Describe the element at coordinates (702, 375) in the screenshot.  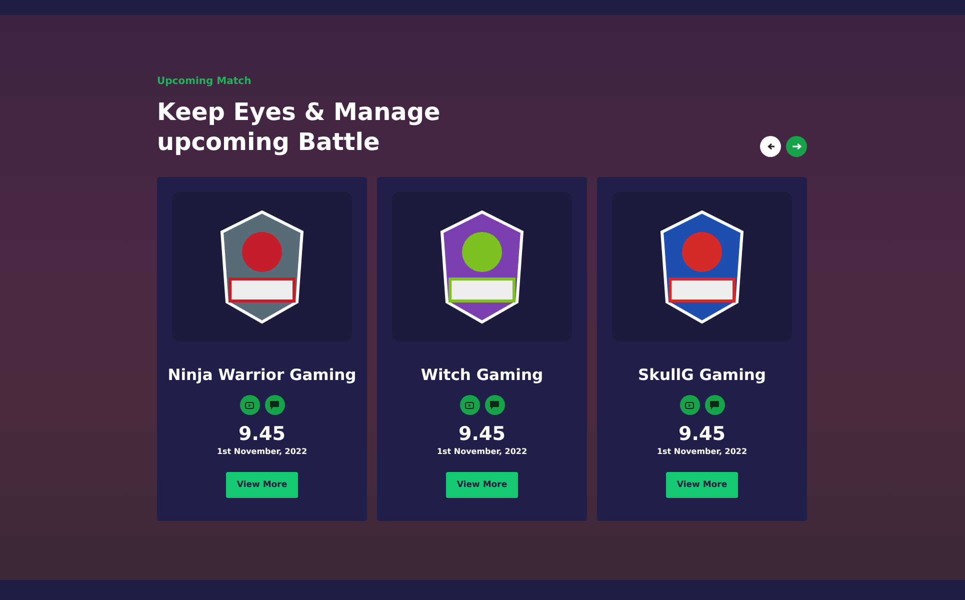
I see `team-name: SkullG Gaming` at that location.